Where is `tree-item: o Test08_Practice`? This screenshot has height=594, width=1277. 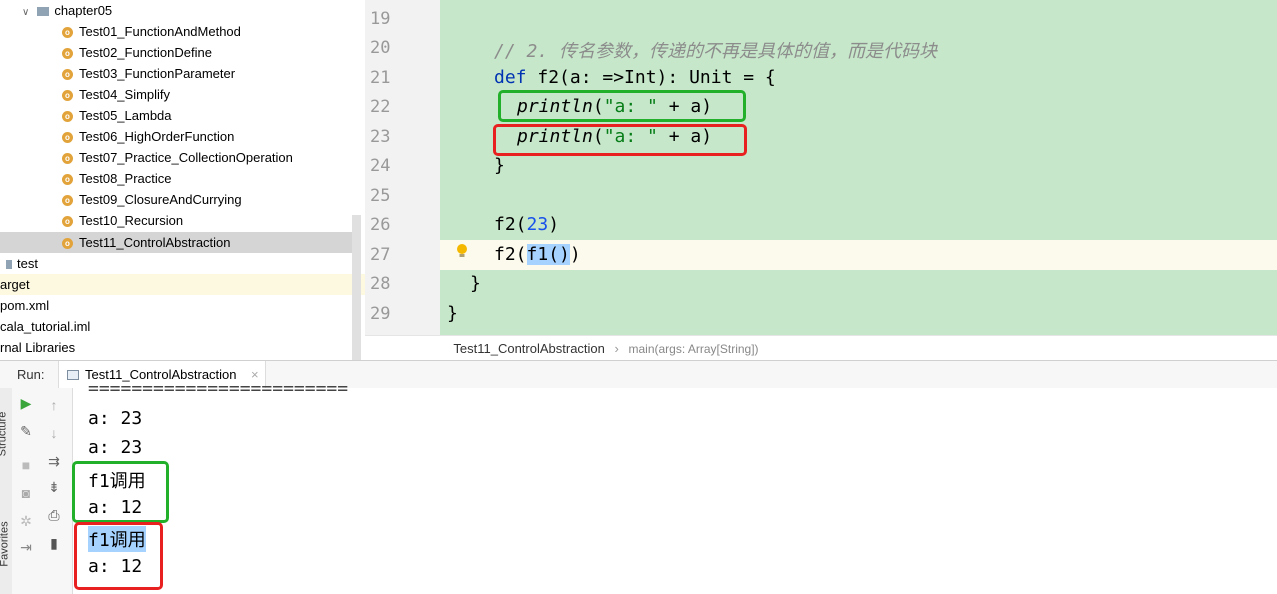
tree-item: o Test08_Practice is located at coordinates (117, 178).